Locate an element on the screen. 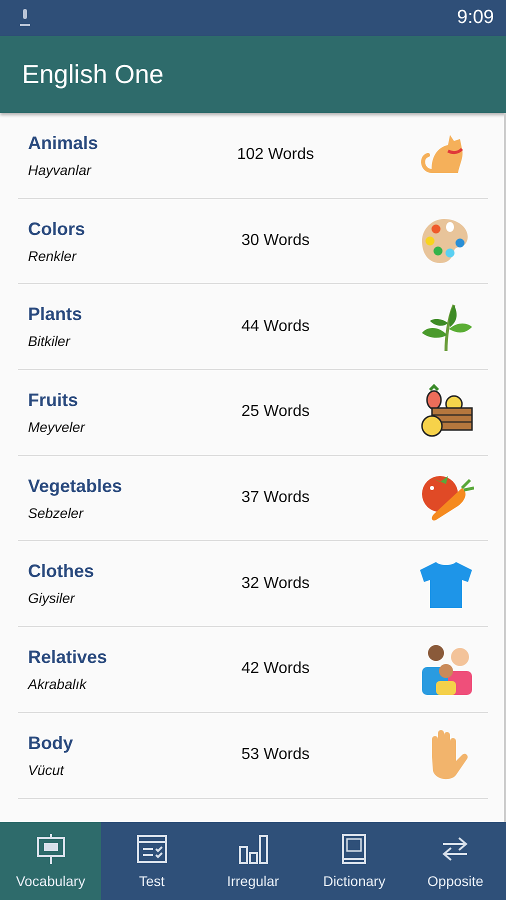 This screenshot has height=900, width=506. clock-time: 9:09 is located at coordinates (475, 18).